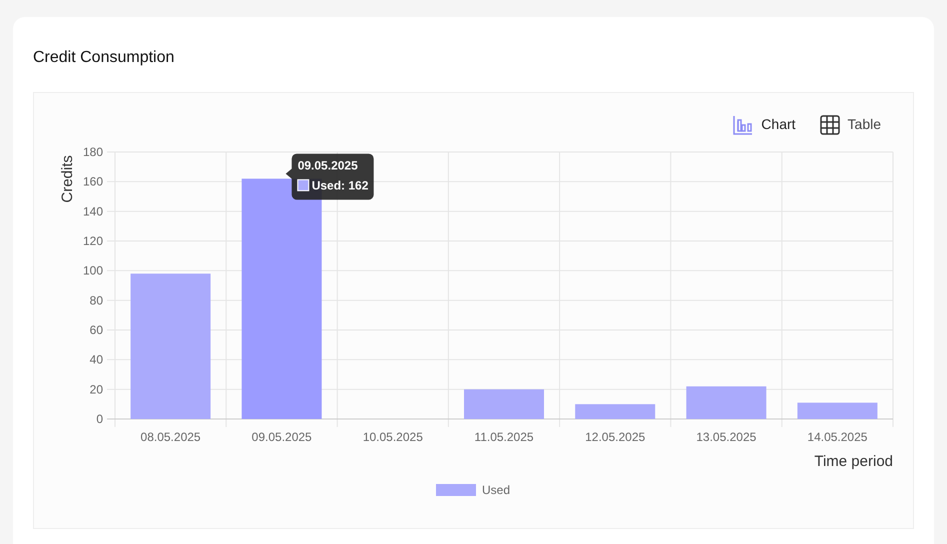 This screenshot has height=544, width=947. Describe the element at coordinates (170, 437) in the screenshot. I see `x-tick-label: 08.05.2025` at that location.